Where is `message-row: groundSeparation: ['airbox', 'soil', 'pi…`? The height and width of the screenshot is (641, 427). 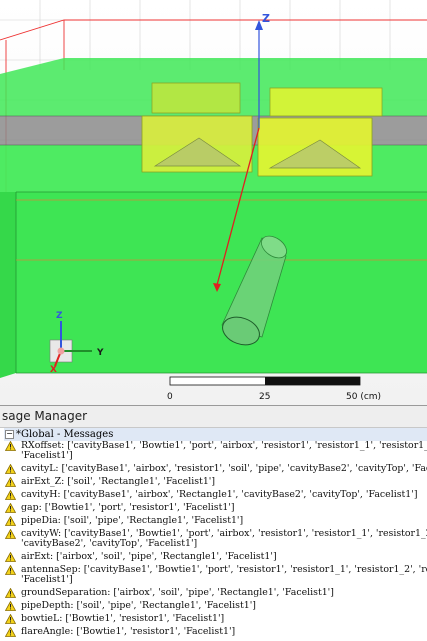
message-row: groundSeparation: ['airbox', 'soil', 'pi… is located at coordinates (213, 593).